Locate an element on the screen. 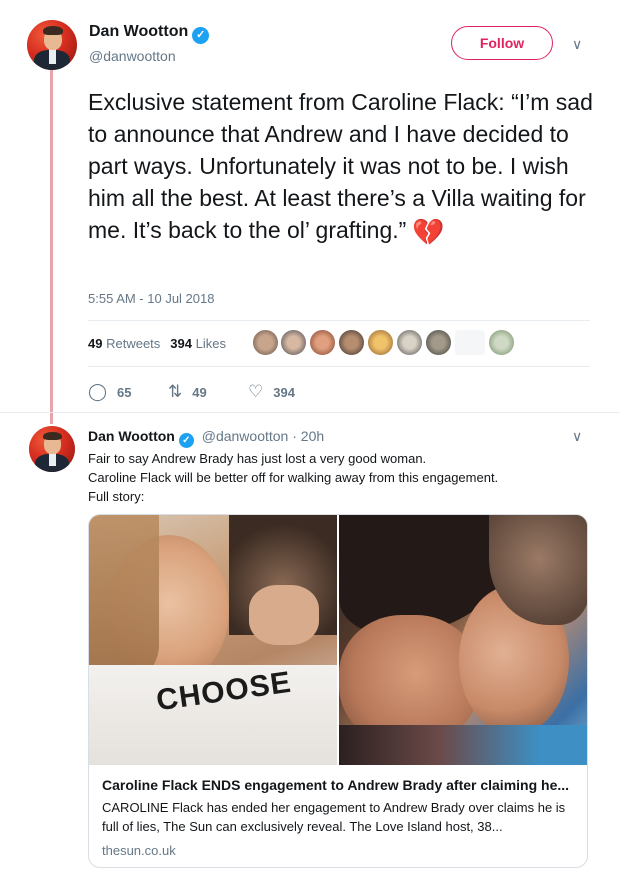 The height and width of the screenshot is (876, 620). author-name-block: Dan Wootton ✓ is located at coordinates (149, 33).